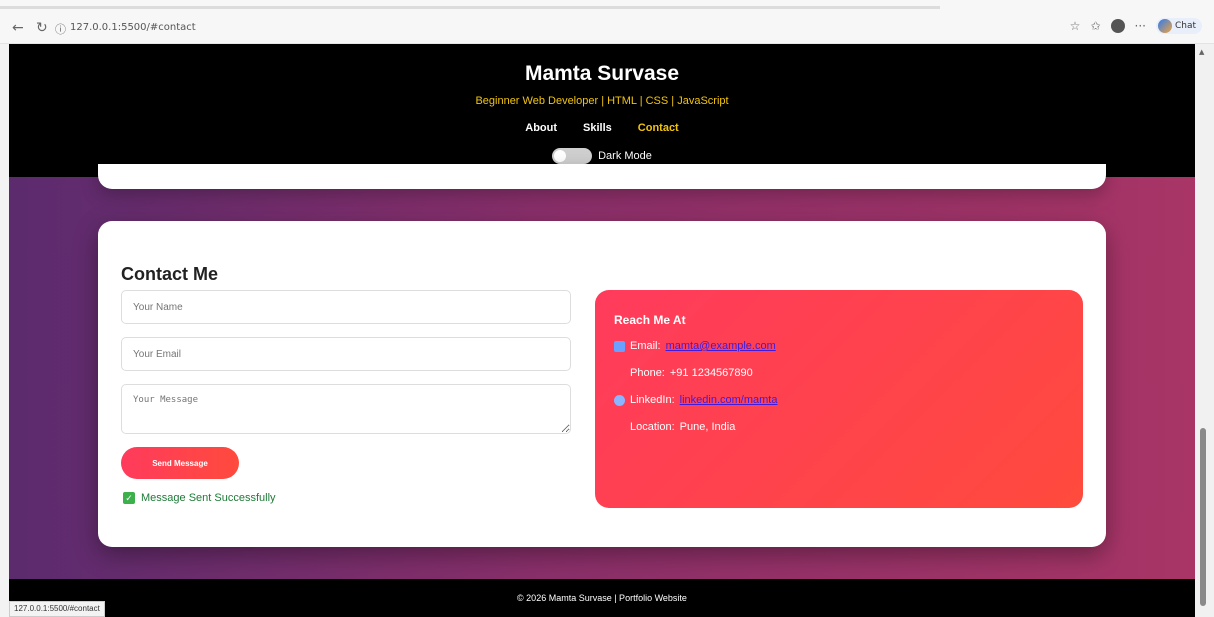 The width and height of the screenshot is (1214, 617). I want to click on email-icon, so click(619, 346).